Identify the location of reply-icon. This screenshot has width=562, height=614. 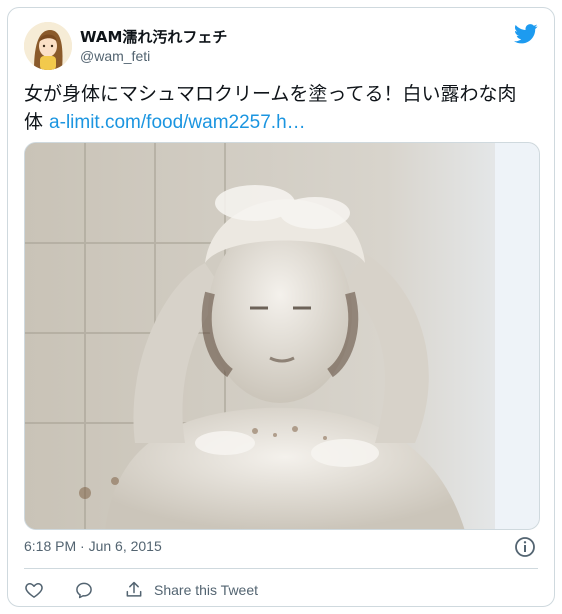
(84, 590).